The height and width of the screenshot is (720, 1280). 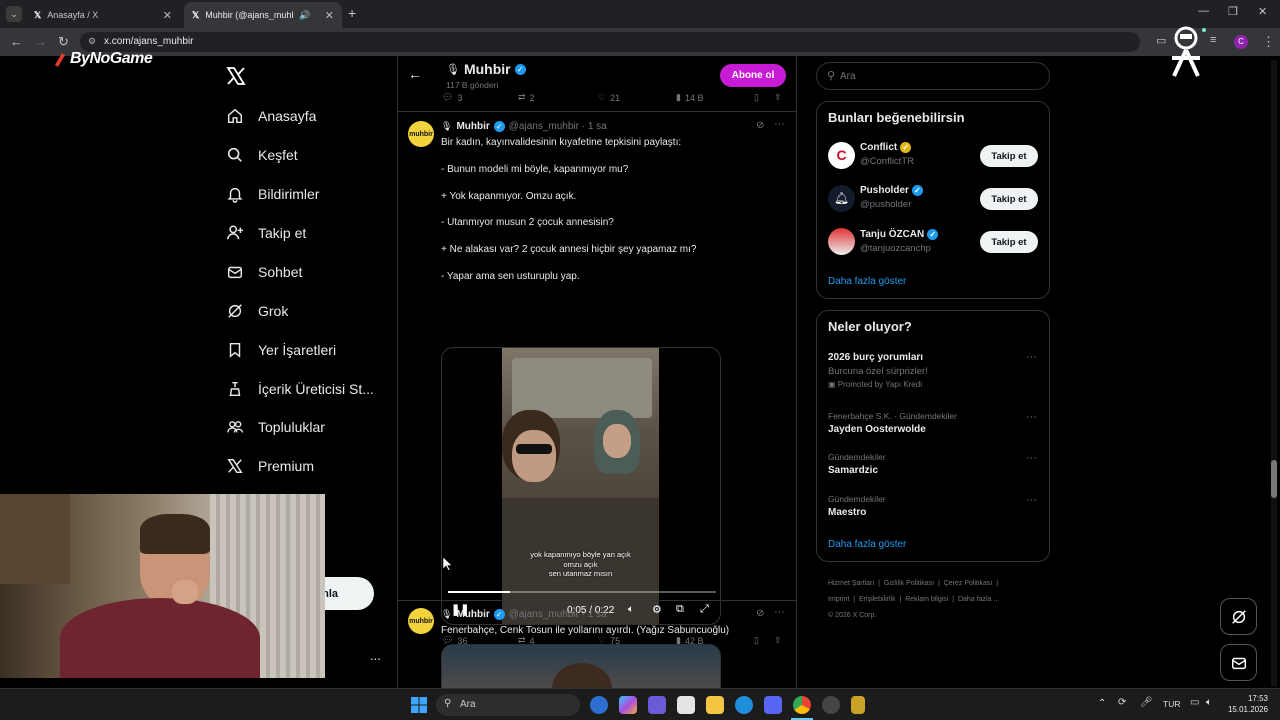 I want to click on suggestion-name: Conflict ✓, so click(x=886, y=147).